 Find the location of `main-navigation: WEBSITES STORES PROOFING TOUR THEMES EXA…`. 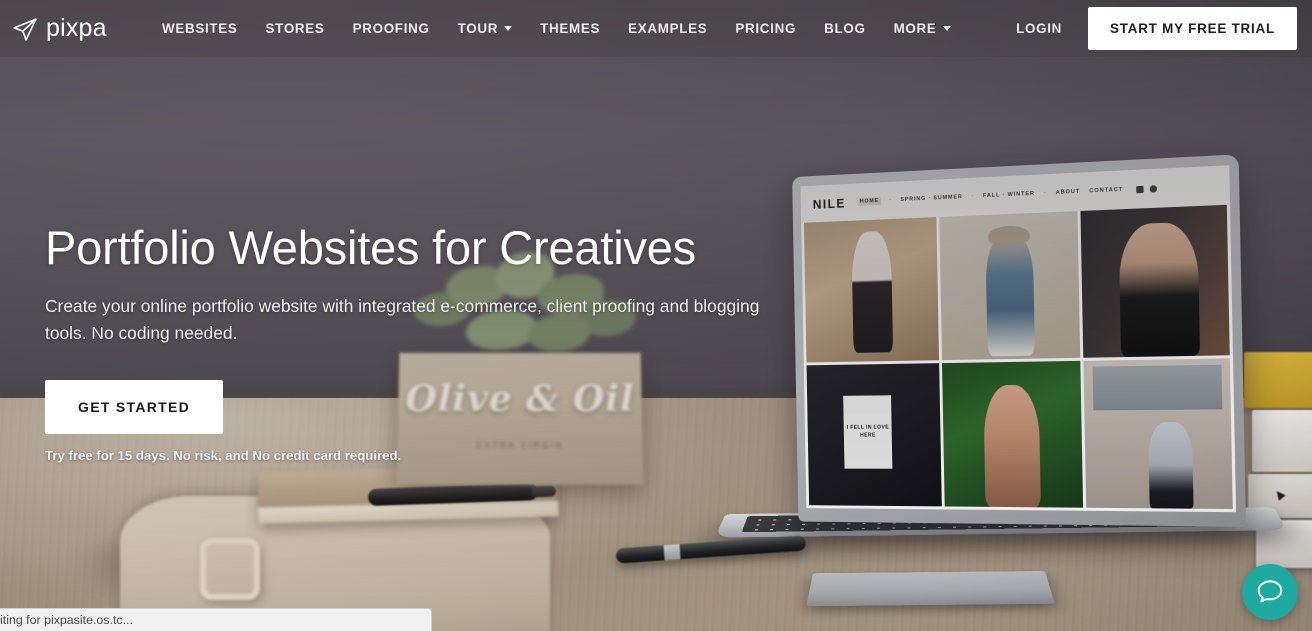

main-navigation: WEBSITES STORES PROOFING TOUR THEMES EXA… is located at coordinates (556, 28).